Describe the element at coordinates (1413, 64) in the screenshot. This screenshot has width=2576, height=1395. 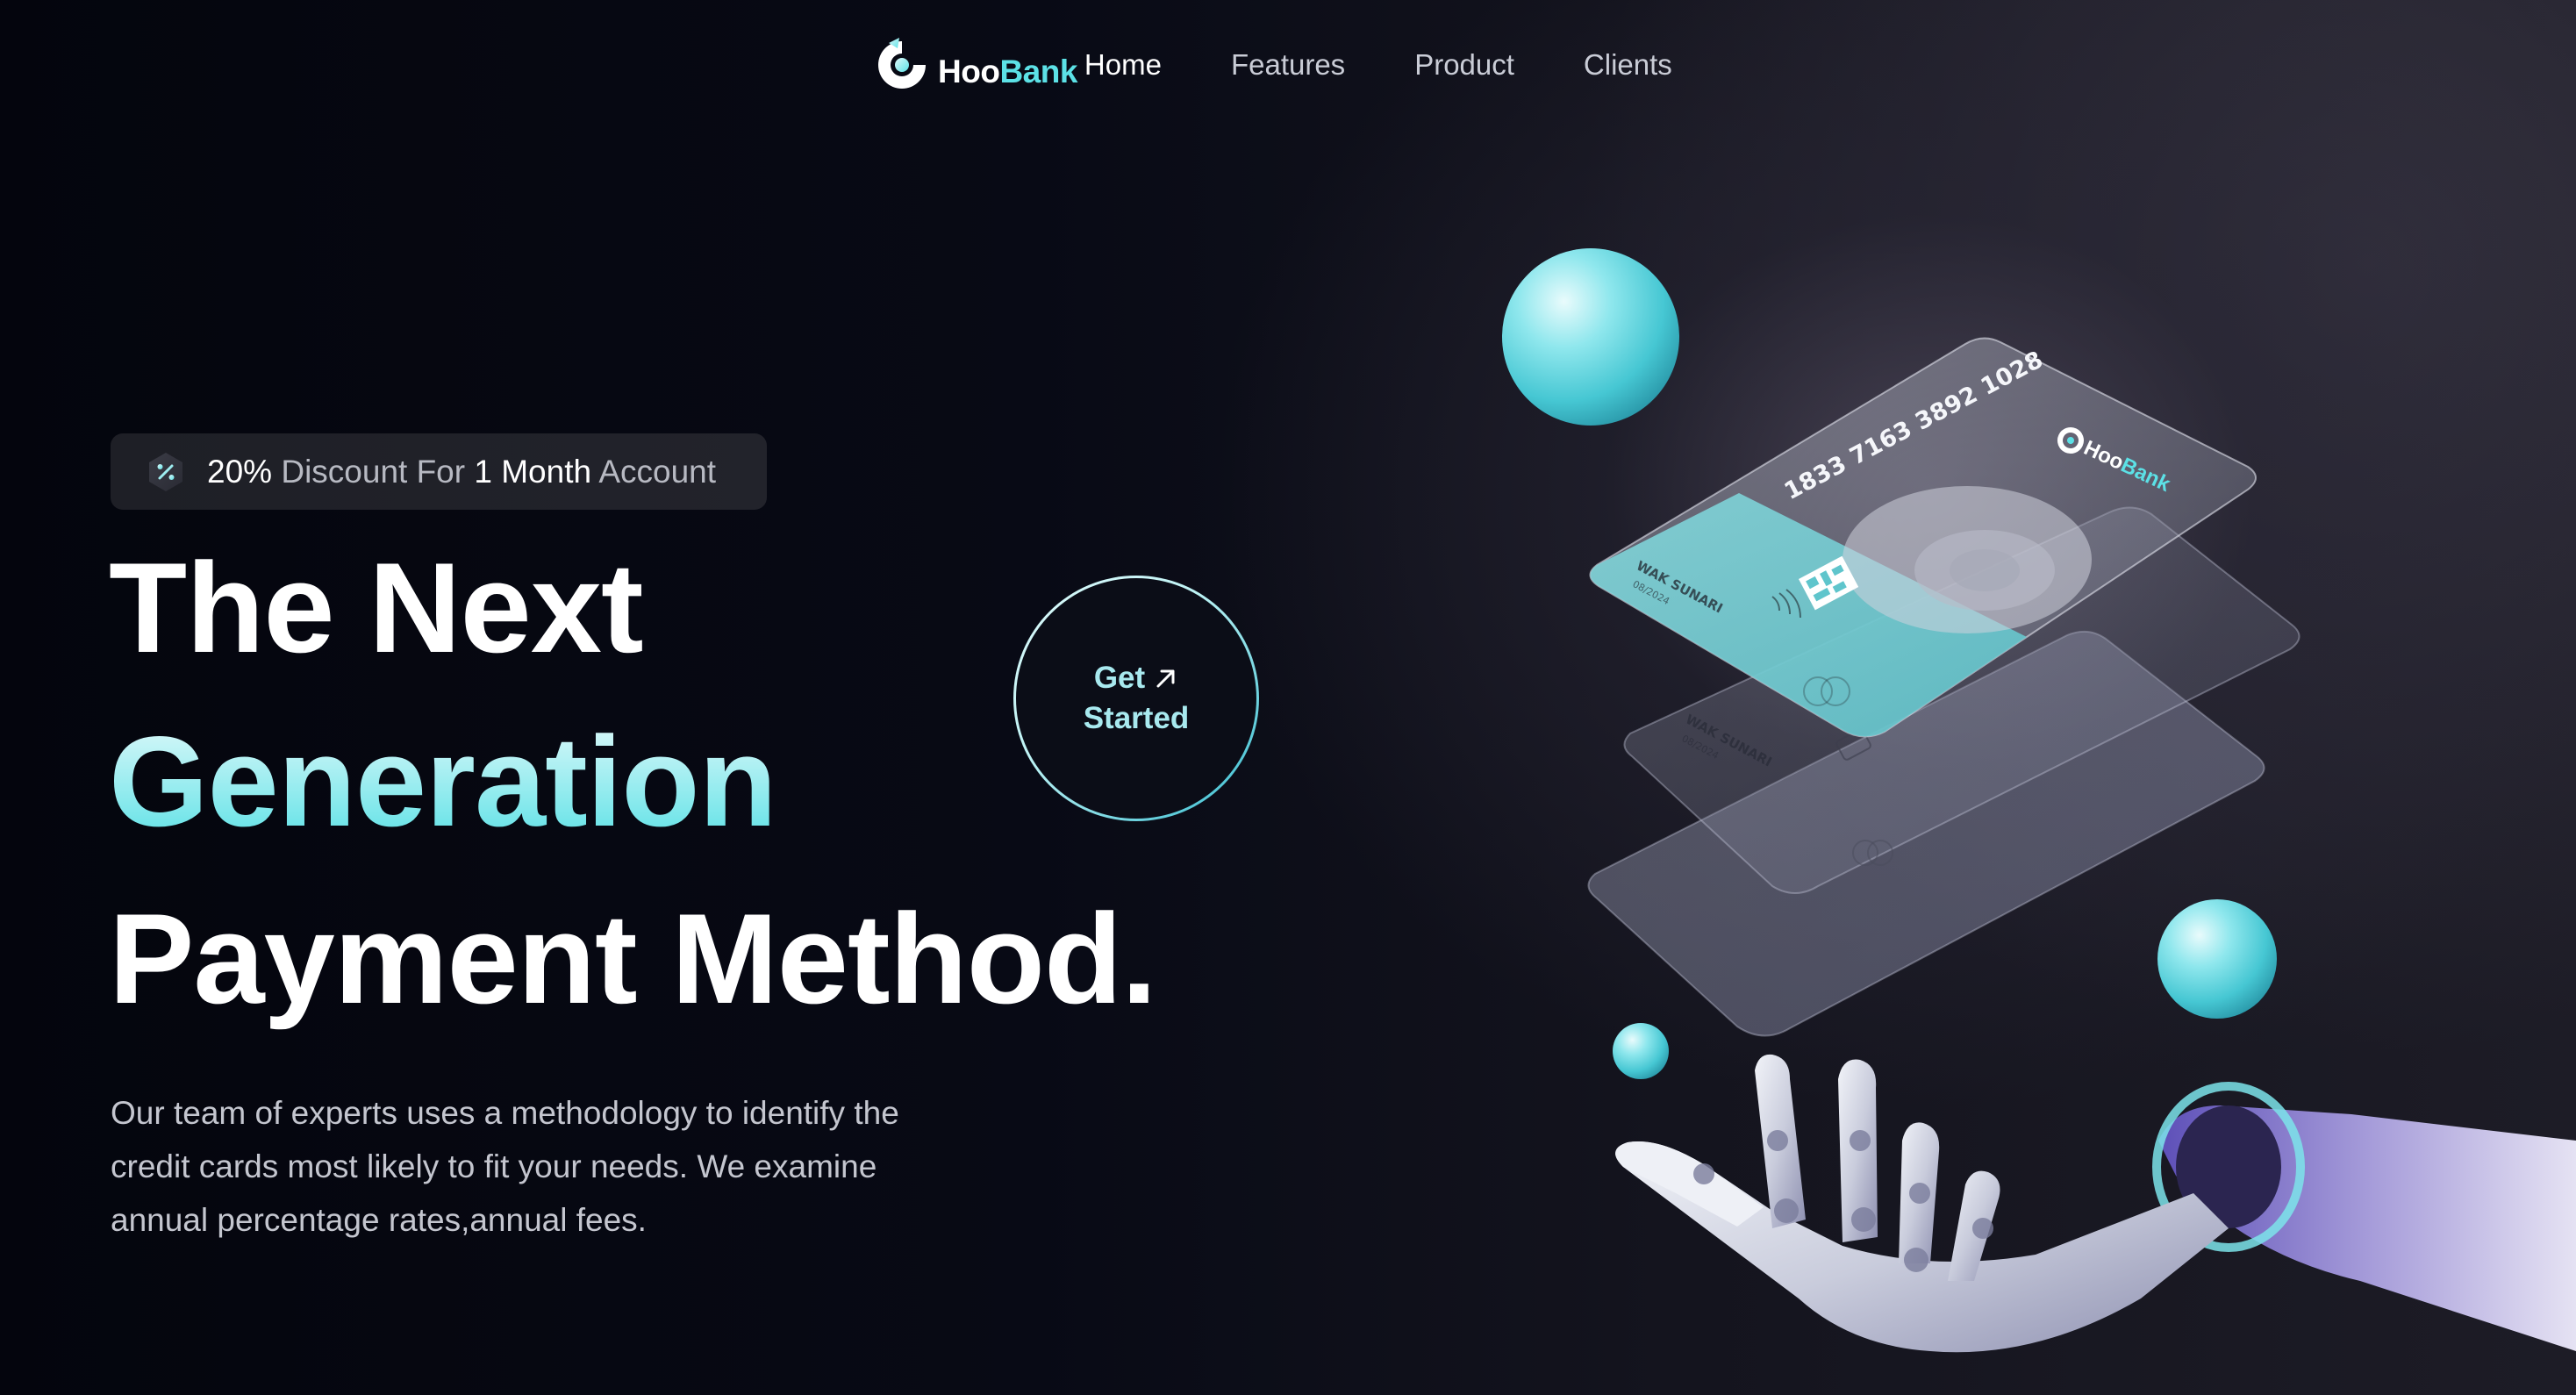
I see `nav-links: Home Features Product Clients` at that location.